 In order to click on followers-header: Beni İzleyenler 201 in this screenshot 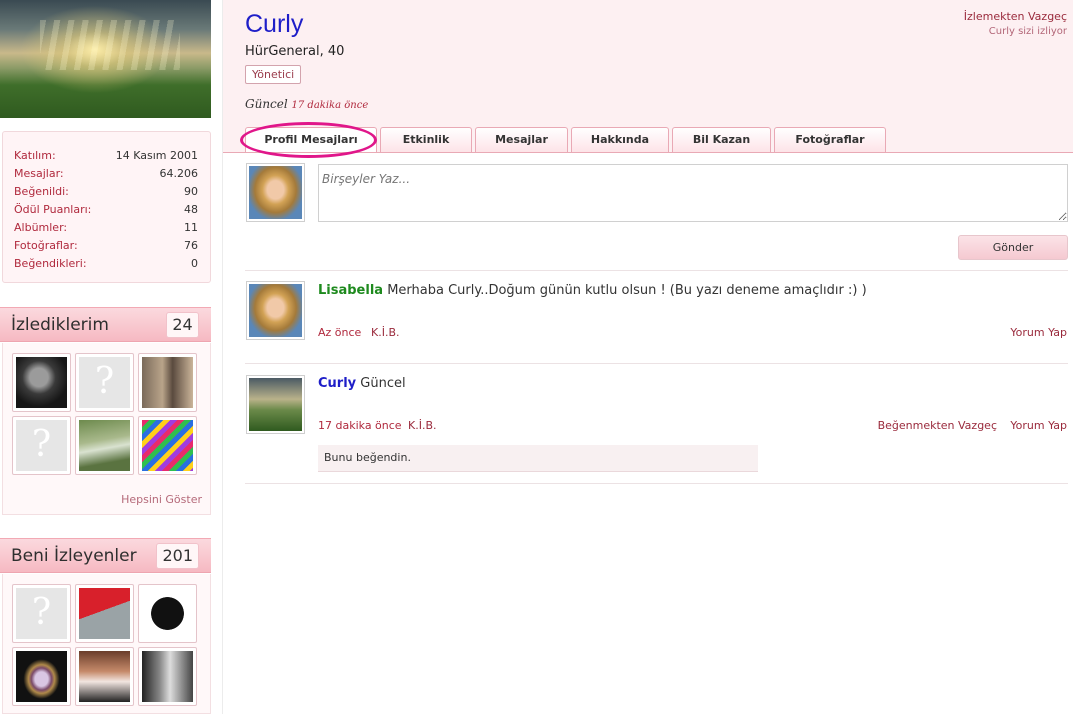, I will do `click(105, 555)`.